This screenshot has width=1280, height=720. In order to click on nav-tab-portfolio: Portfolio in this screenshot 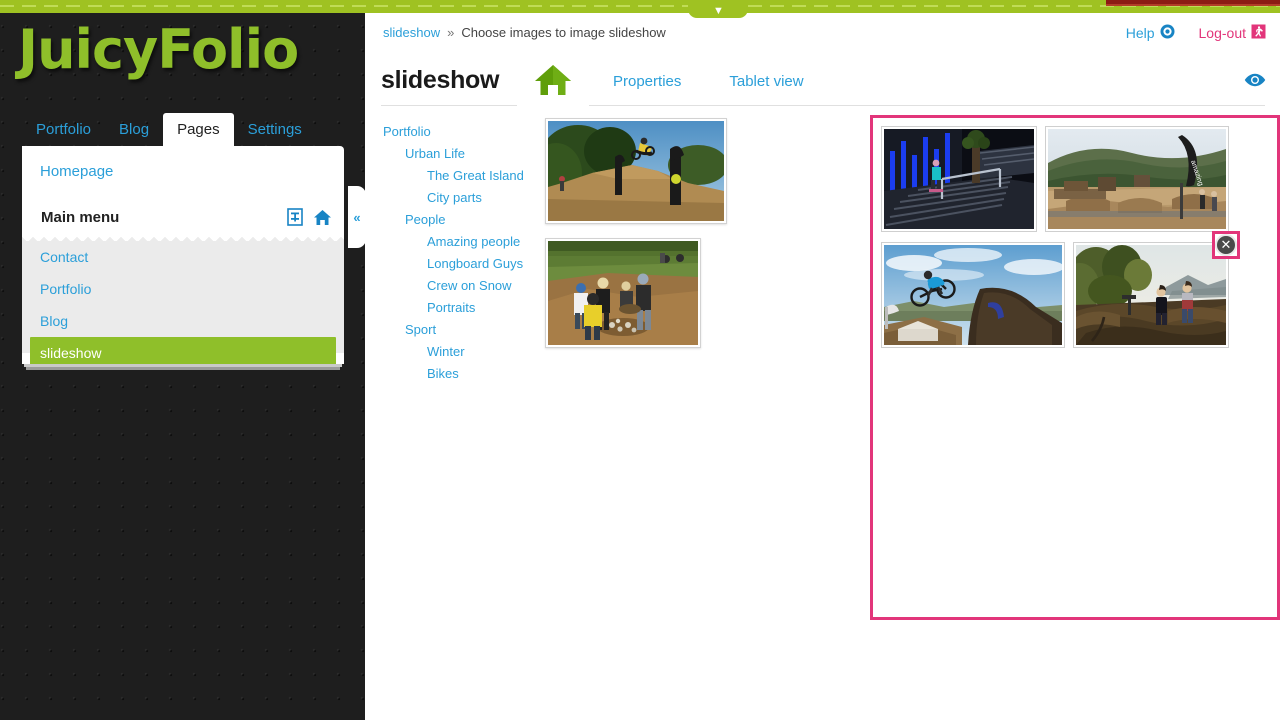, I will do `click(63, 130)`.